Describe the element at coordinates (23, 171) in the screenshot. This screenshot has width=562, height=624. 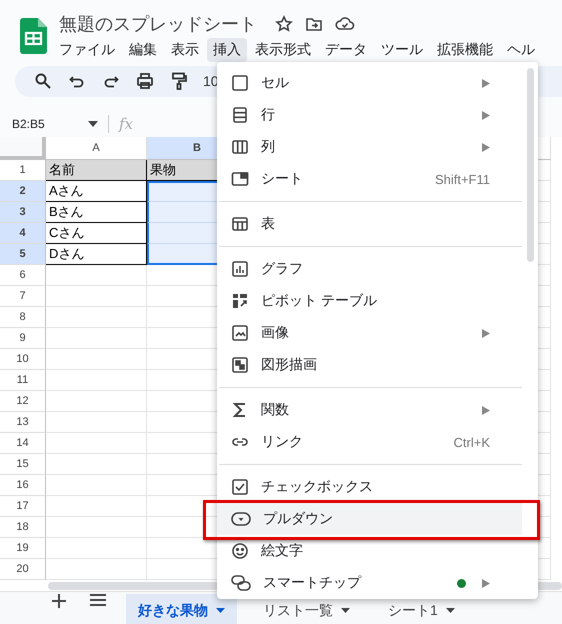
I see `row-header: 1` at that location.